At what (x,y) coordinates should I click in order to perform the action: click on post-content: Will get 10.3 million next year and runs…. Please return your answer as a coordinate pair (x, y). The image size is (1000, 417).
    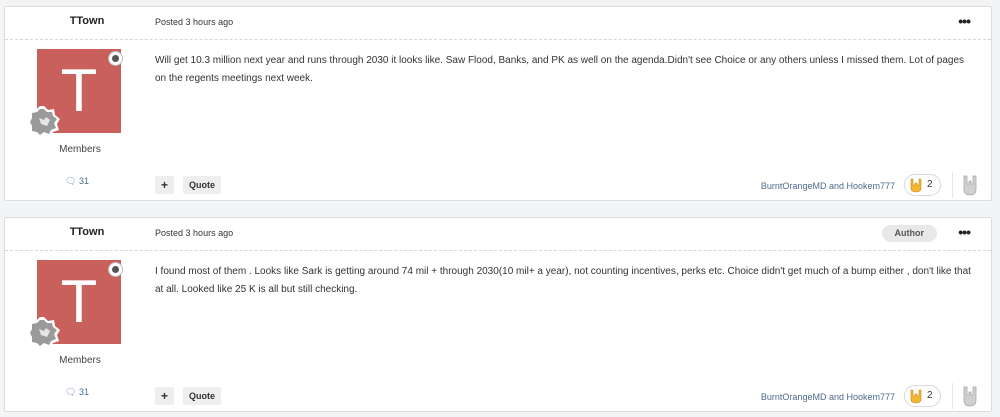
    Looking at the image, I should click on (560, 69).